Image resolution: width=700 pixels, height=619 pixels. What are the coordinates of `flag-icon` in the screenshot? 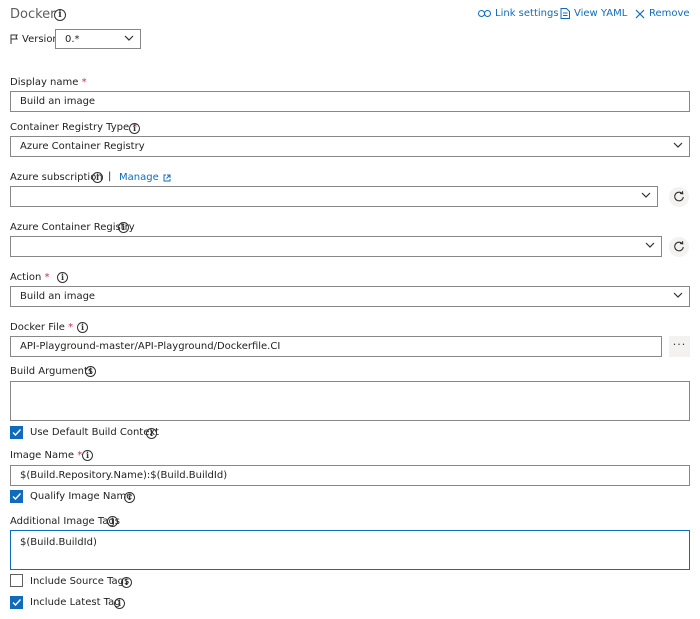 It's located at (14, 39).